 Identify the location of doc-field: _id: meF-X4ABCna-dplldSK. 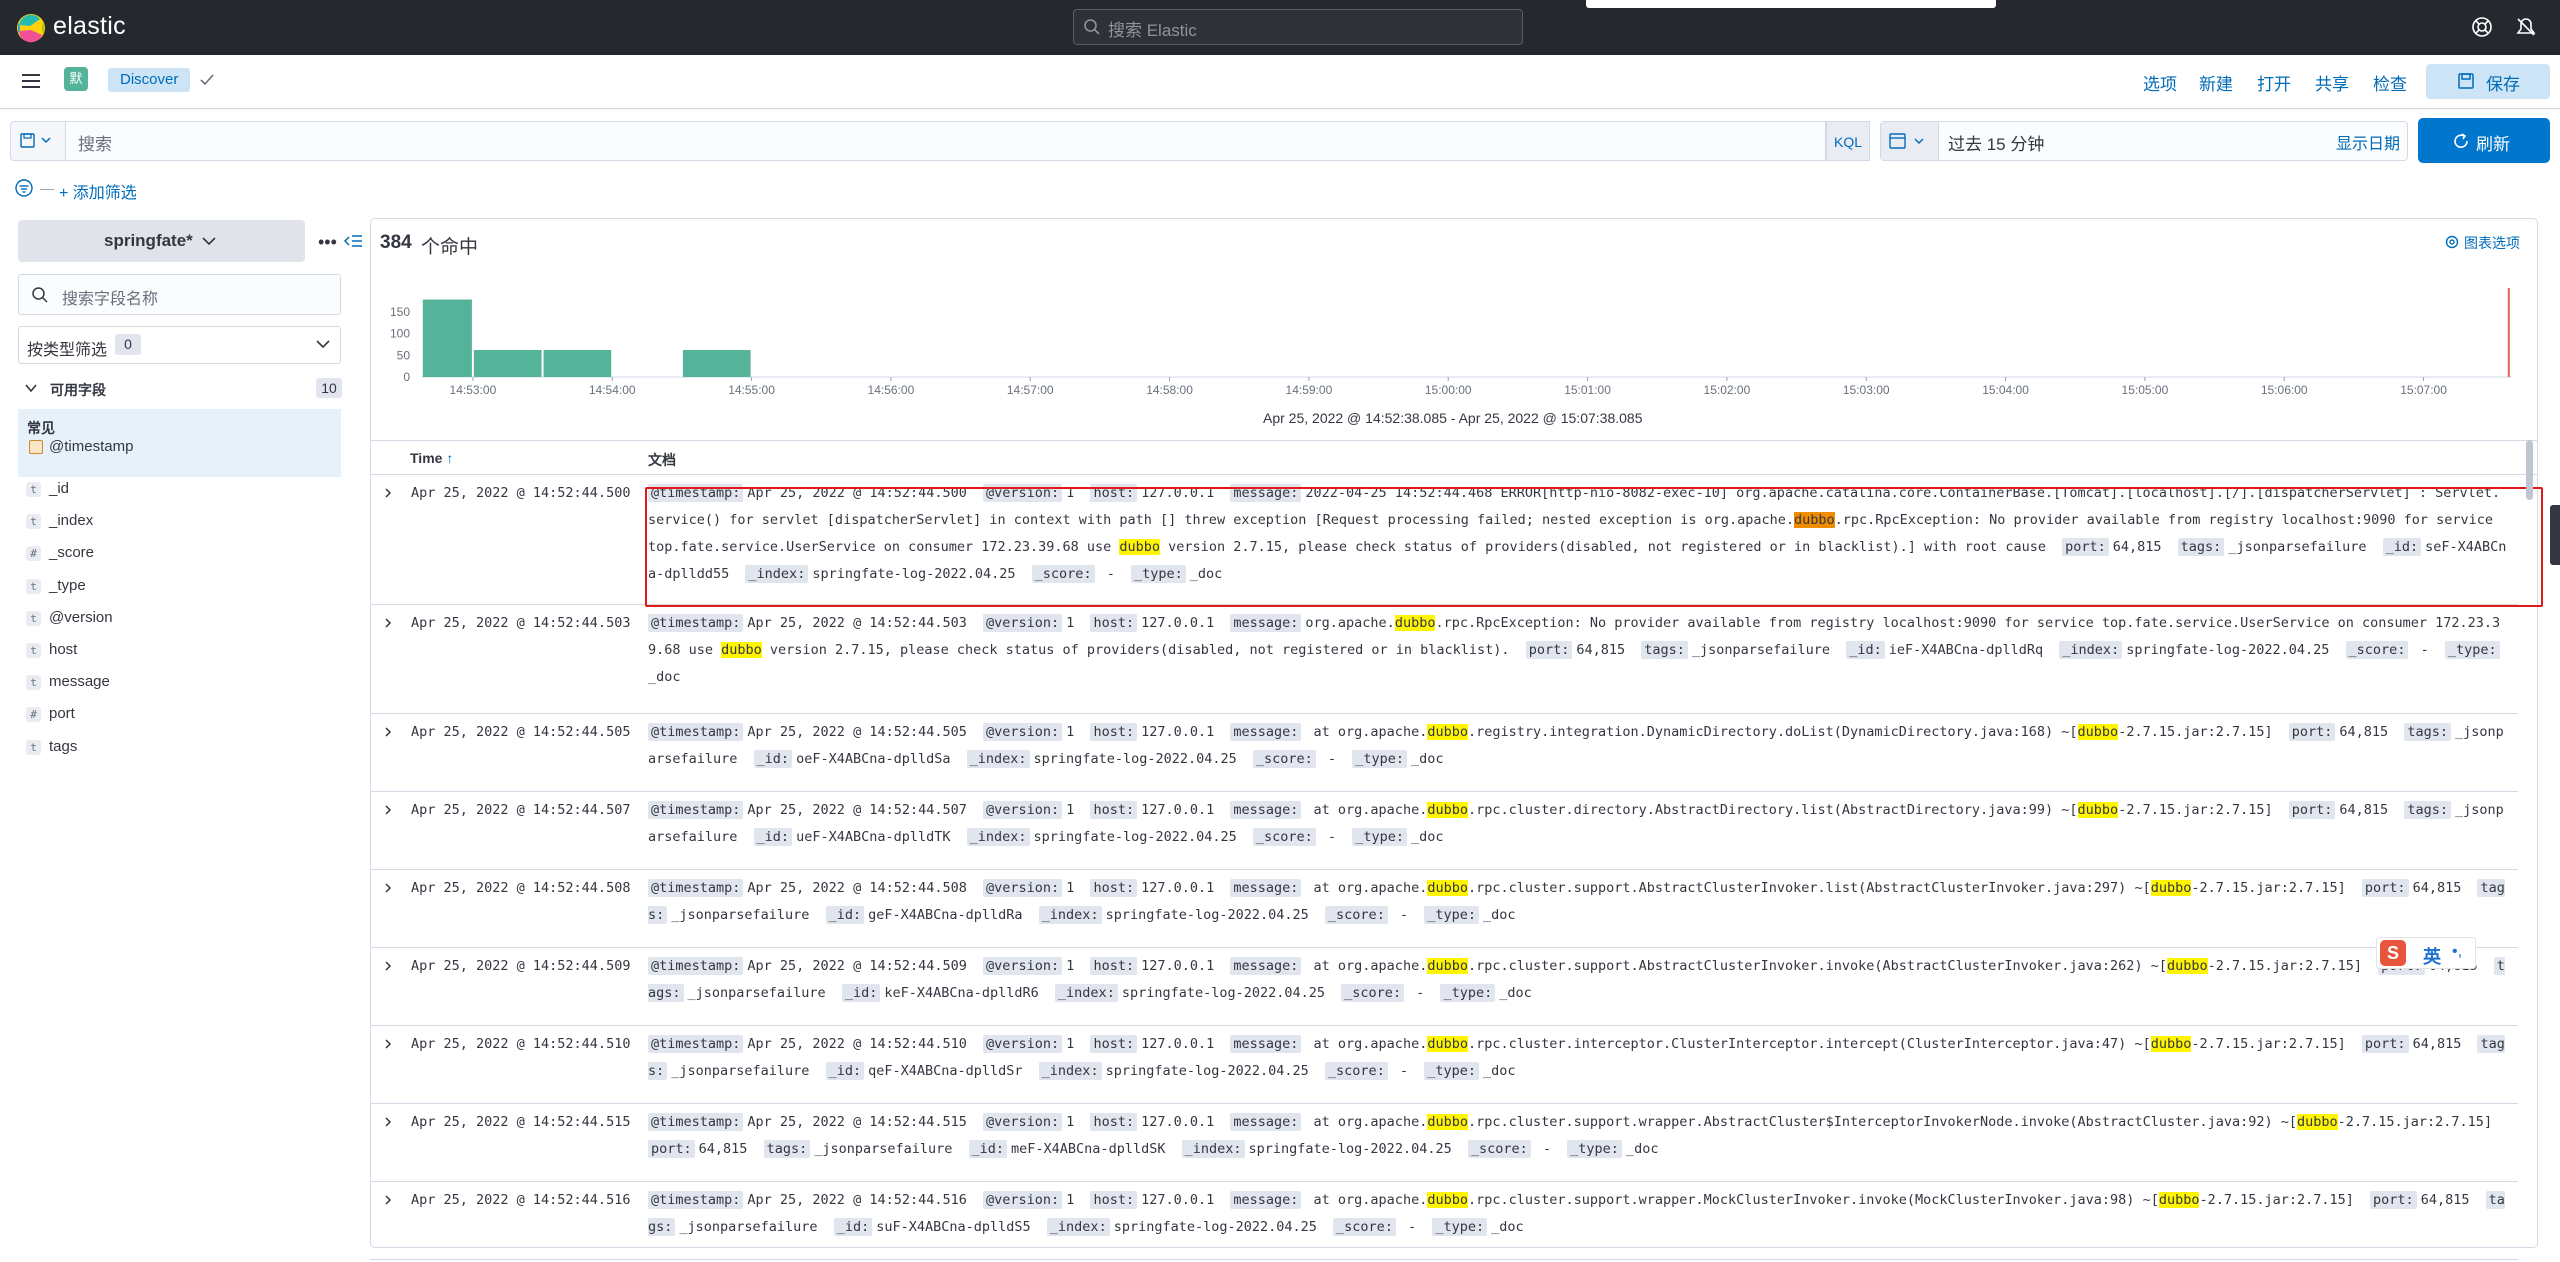
(1066, 1149).